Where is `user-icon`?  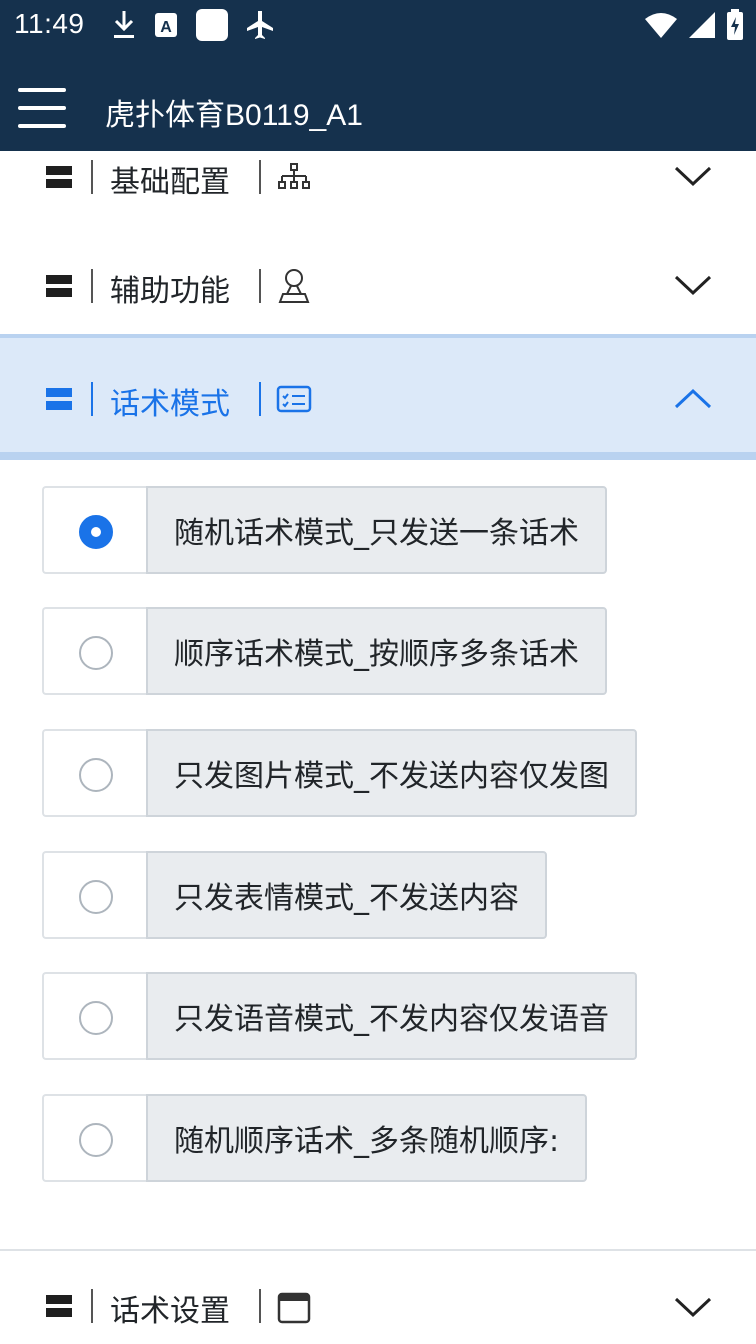
user-icon is located at coordinates (294, 286).